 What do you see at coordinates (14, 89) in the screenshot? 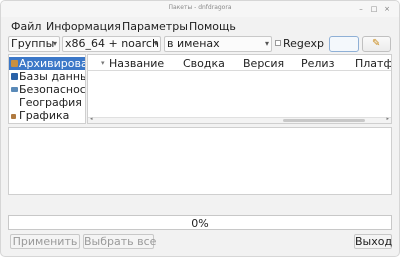
I see `shield-icon` at bounding box center [14, 89].